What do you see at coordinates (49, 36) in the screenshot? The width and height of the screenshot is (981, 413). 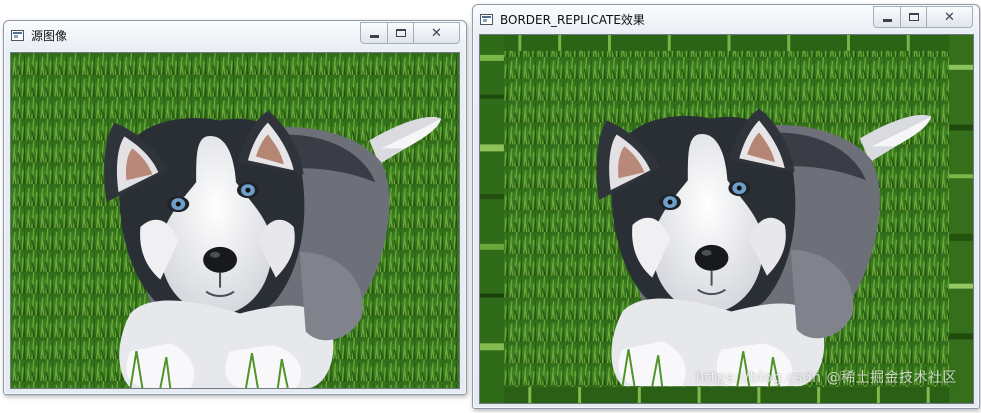 I see `window-title: 源图像` at bounding box center [49, 36].